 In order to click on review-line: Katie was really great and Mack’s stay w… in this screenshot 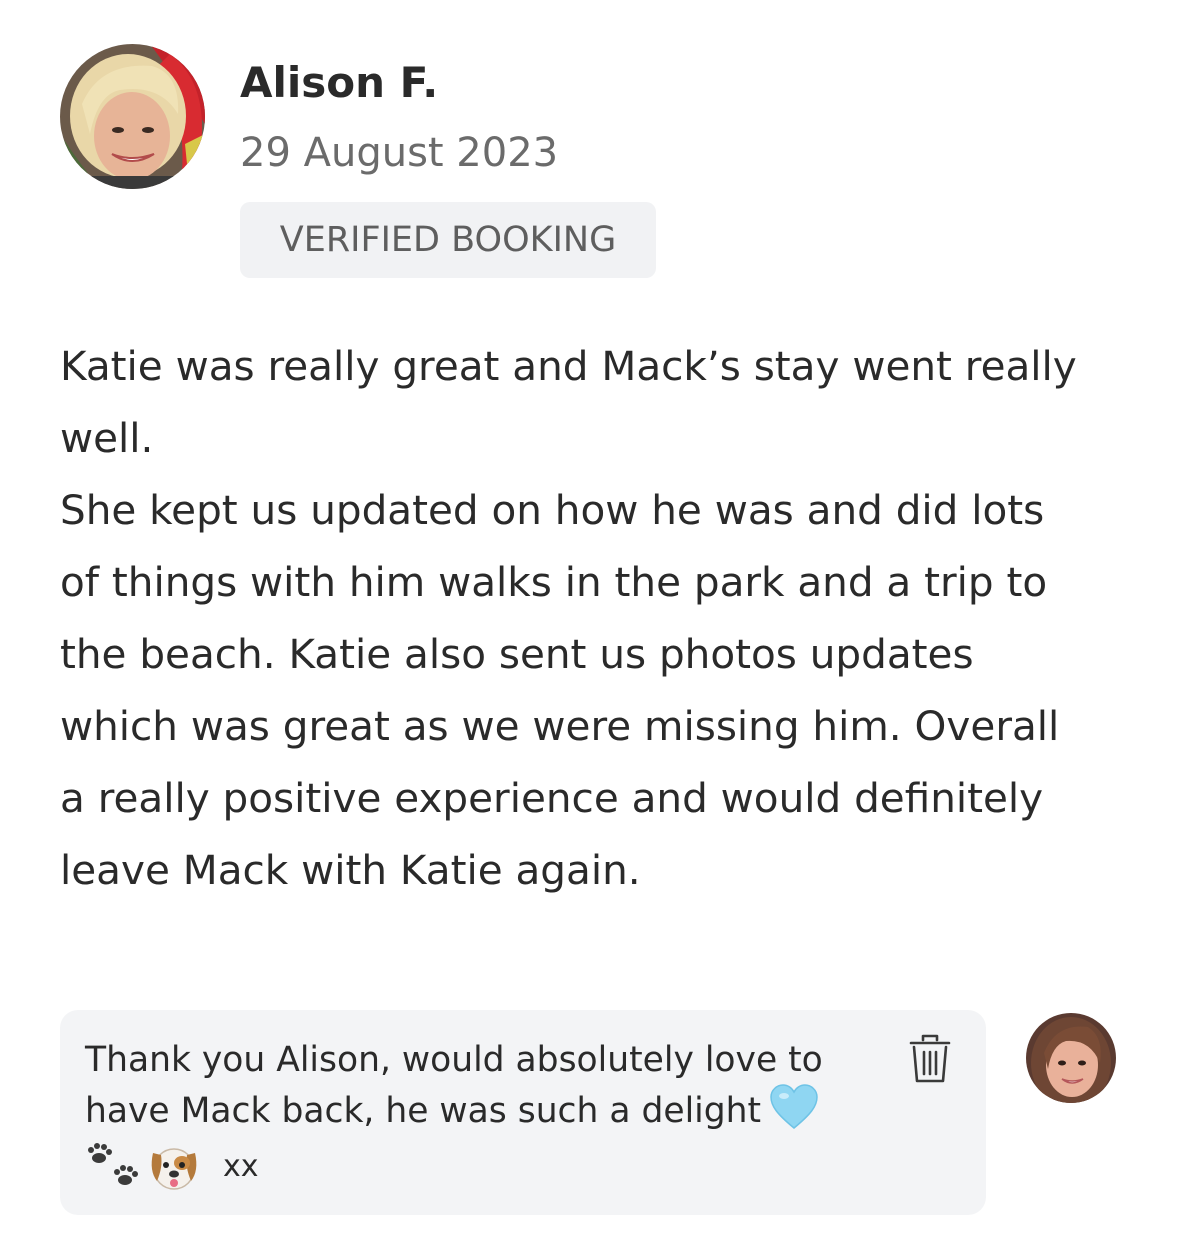, I will do `click(568, 366)`.